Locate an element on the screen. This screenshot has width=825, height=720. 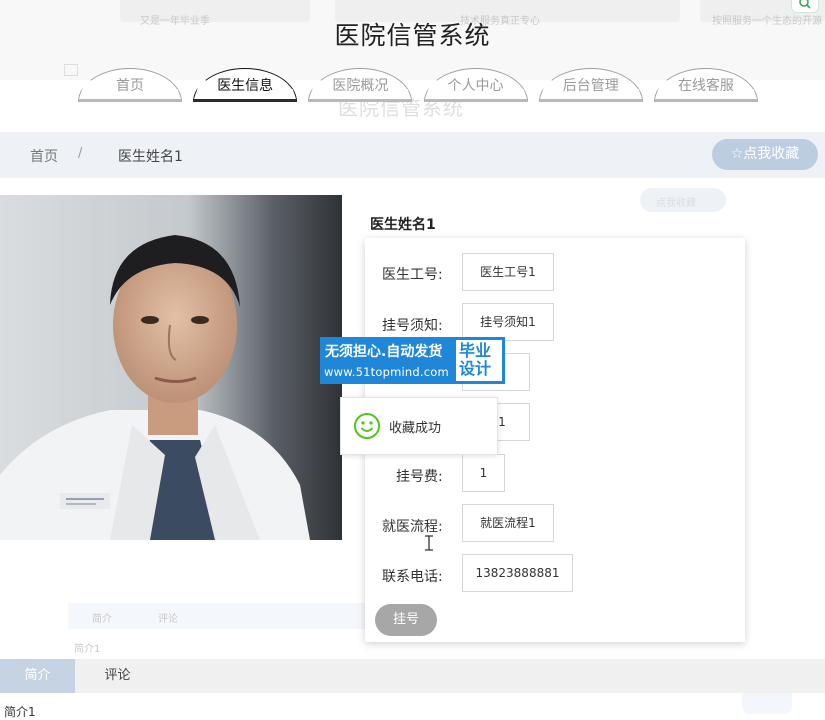
watermark-badge-line1: 毕业 is located at coordinates (475, 350).